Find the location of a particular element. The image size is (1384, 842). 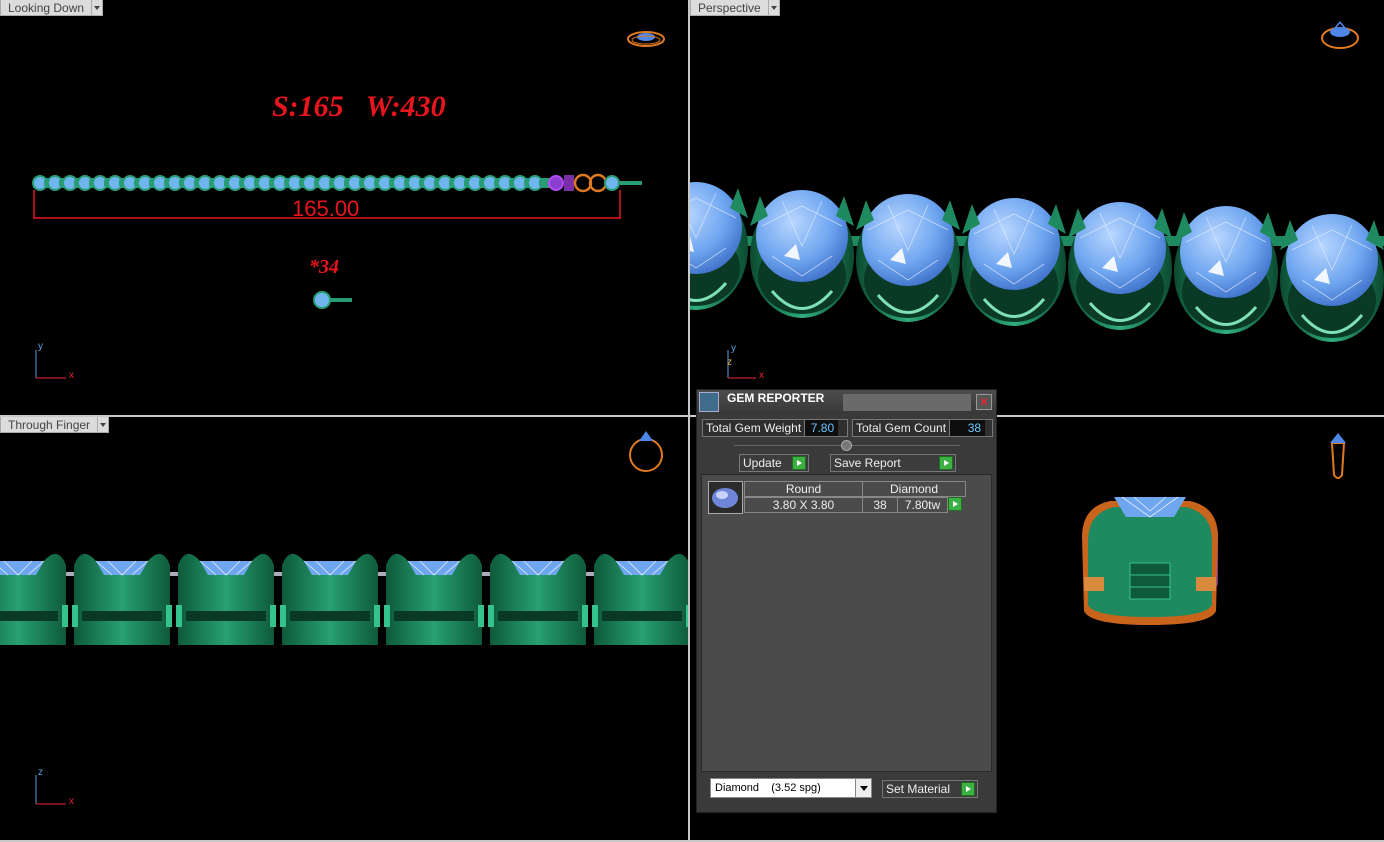

gem-reporter-app-icon is located at coordinates (709, 402).